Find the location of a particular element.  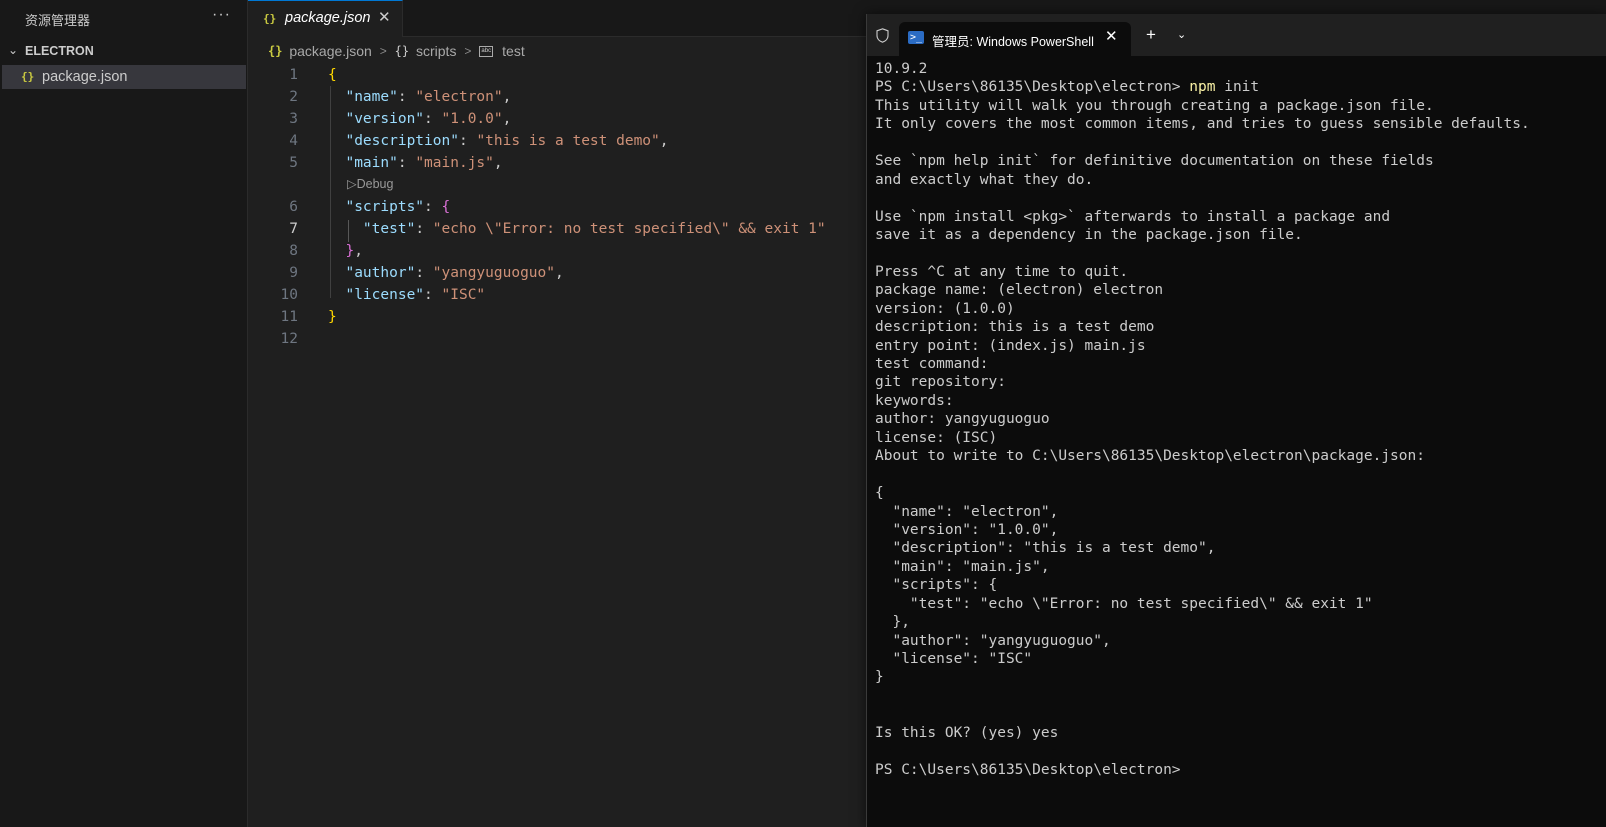

code-line: 4 "description": "this is a test demo", is located at coordinates (558, 141).